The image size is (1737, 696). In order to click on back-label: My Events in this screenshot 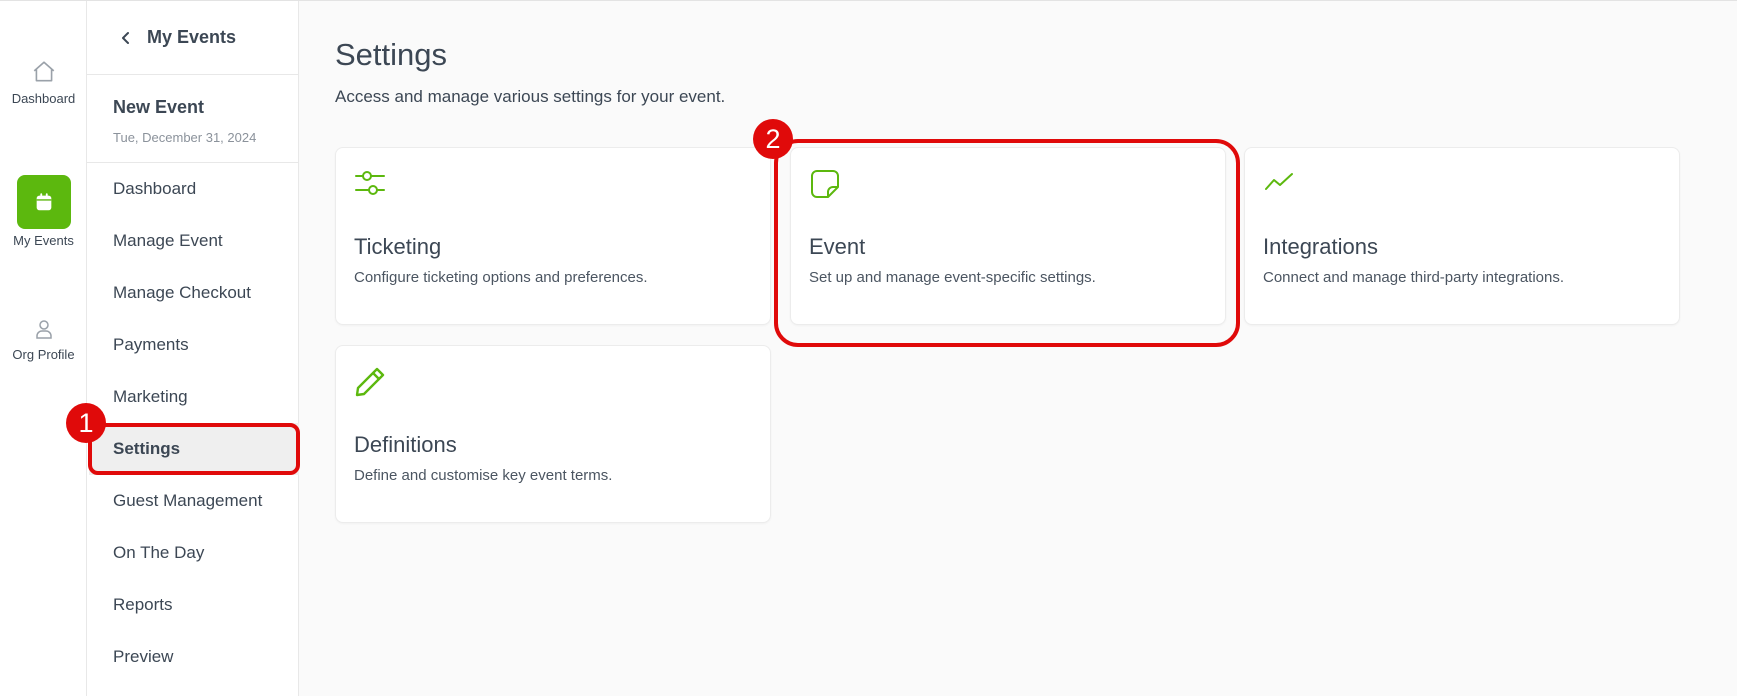, I will do `click(192, 37)`.